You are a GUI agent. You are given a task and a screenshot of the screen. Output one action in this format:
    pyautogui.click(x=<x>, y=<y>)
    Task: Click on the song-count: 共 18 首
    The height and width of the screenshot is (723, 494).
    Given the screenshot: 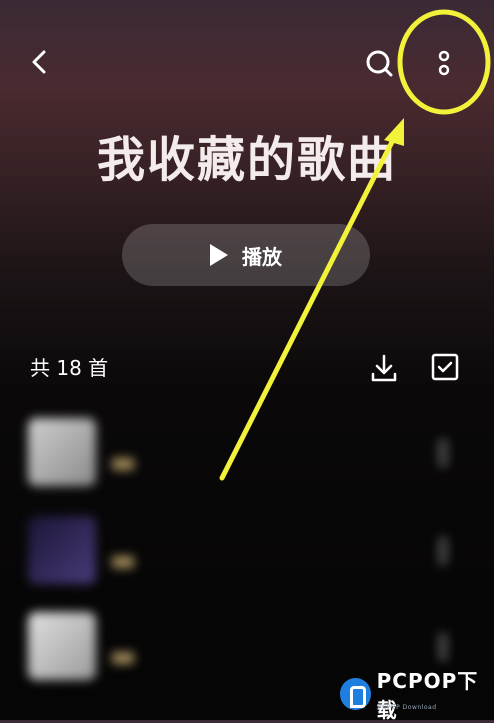 What is the action you would take?
    pyautogui.click(x=69, y=368)
    